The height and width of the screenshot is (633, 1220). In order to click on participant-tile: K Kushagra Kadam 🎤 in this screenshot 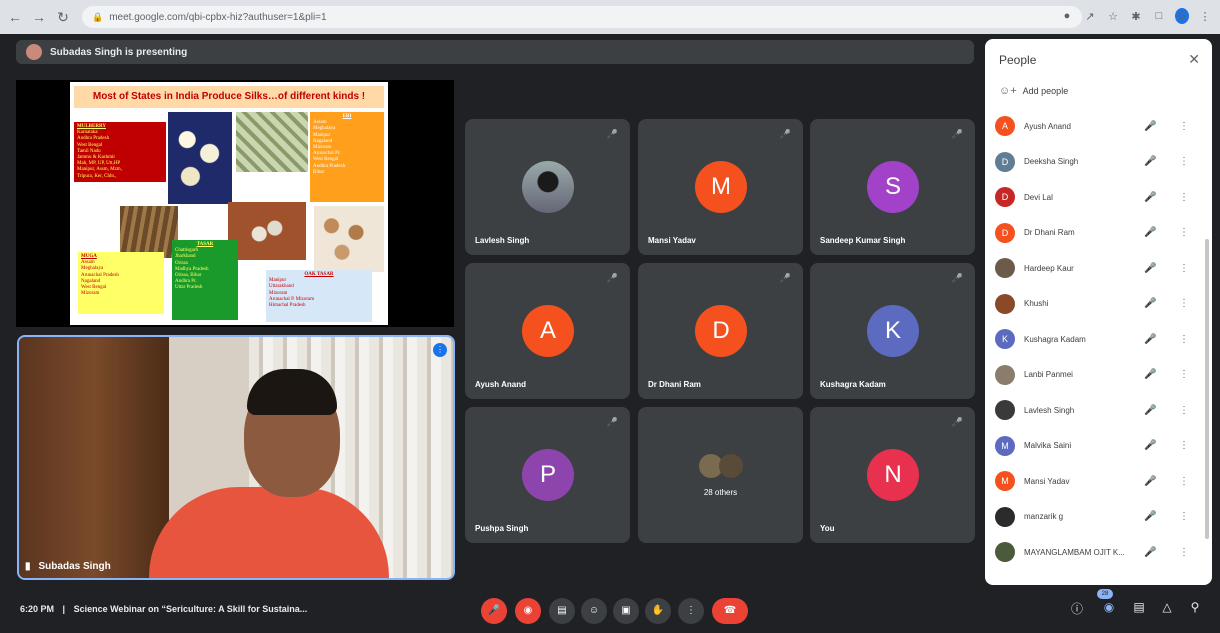, I will do `click(892, 331)`.